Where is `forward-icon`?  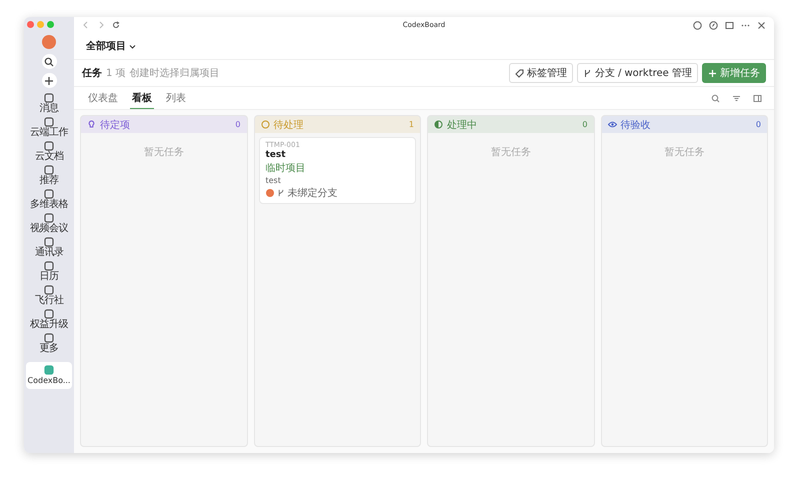 forward-icon is located at coordinates (101, 25).